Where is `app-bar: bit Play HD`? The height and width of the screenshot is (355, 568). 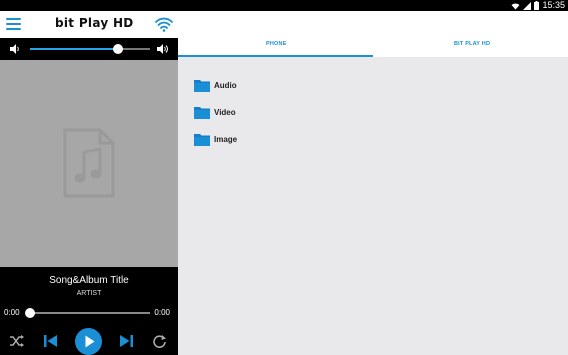
app-bar: bit Play HD is located at coordinates (89, 24).